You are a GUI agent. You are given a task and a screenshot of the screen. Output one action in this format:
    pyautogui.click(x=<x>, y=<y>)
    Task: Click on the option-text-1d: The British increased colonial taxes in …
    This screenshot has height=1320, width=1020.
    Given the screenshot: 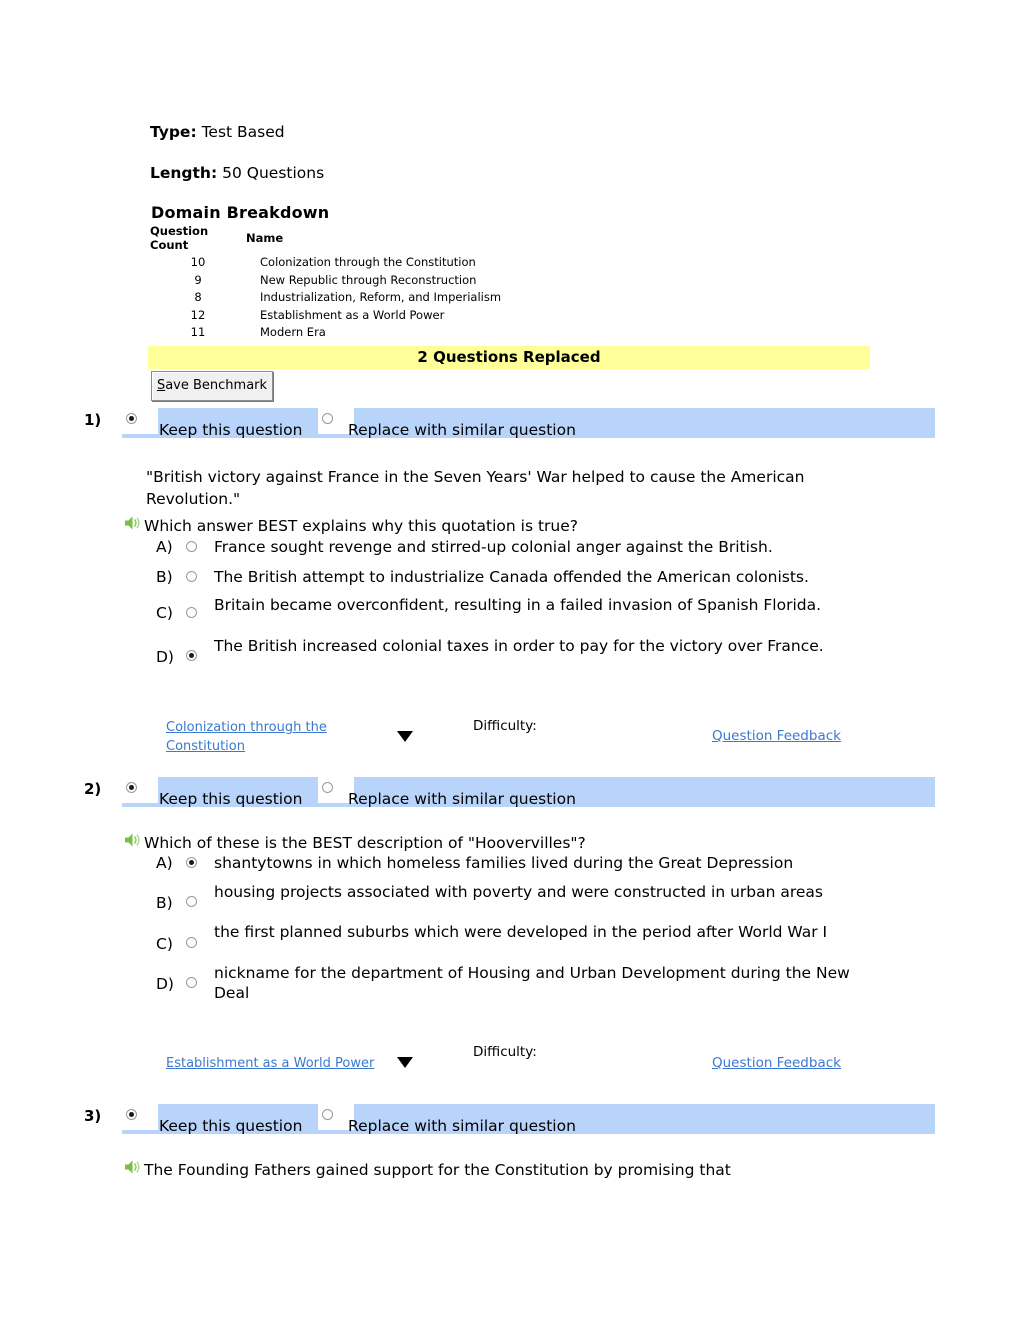 What is the action you would take?
    pyautogui.click(x=519, y=646)
    